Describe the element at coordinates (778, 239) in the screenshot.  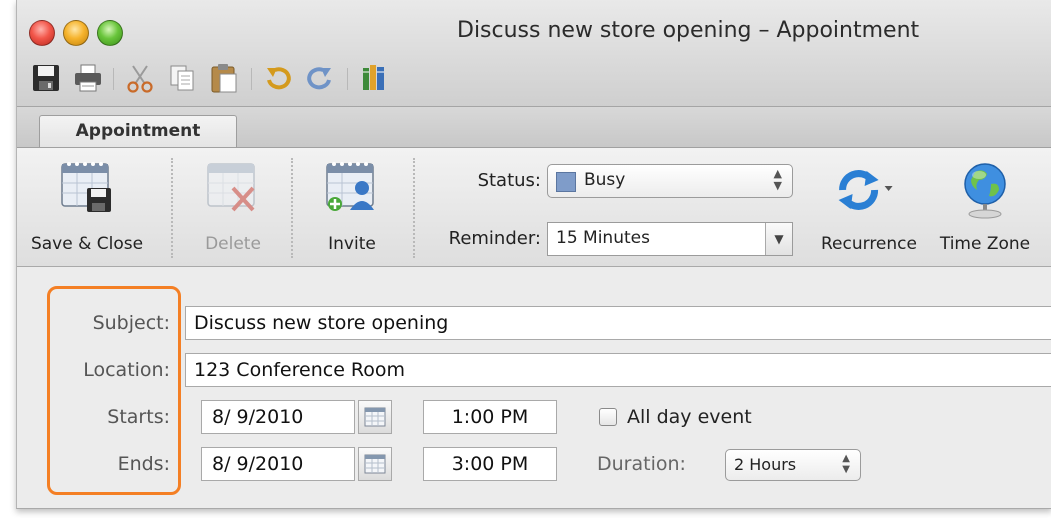
I see `dropdown-arrow-icon: ▼` at that location.